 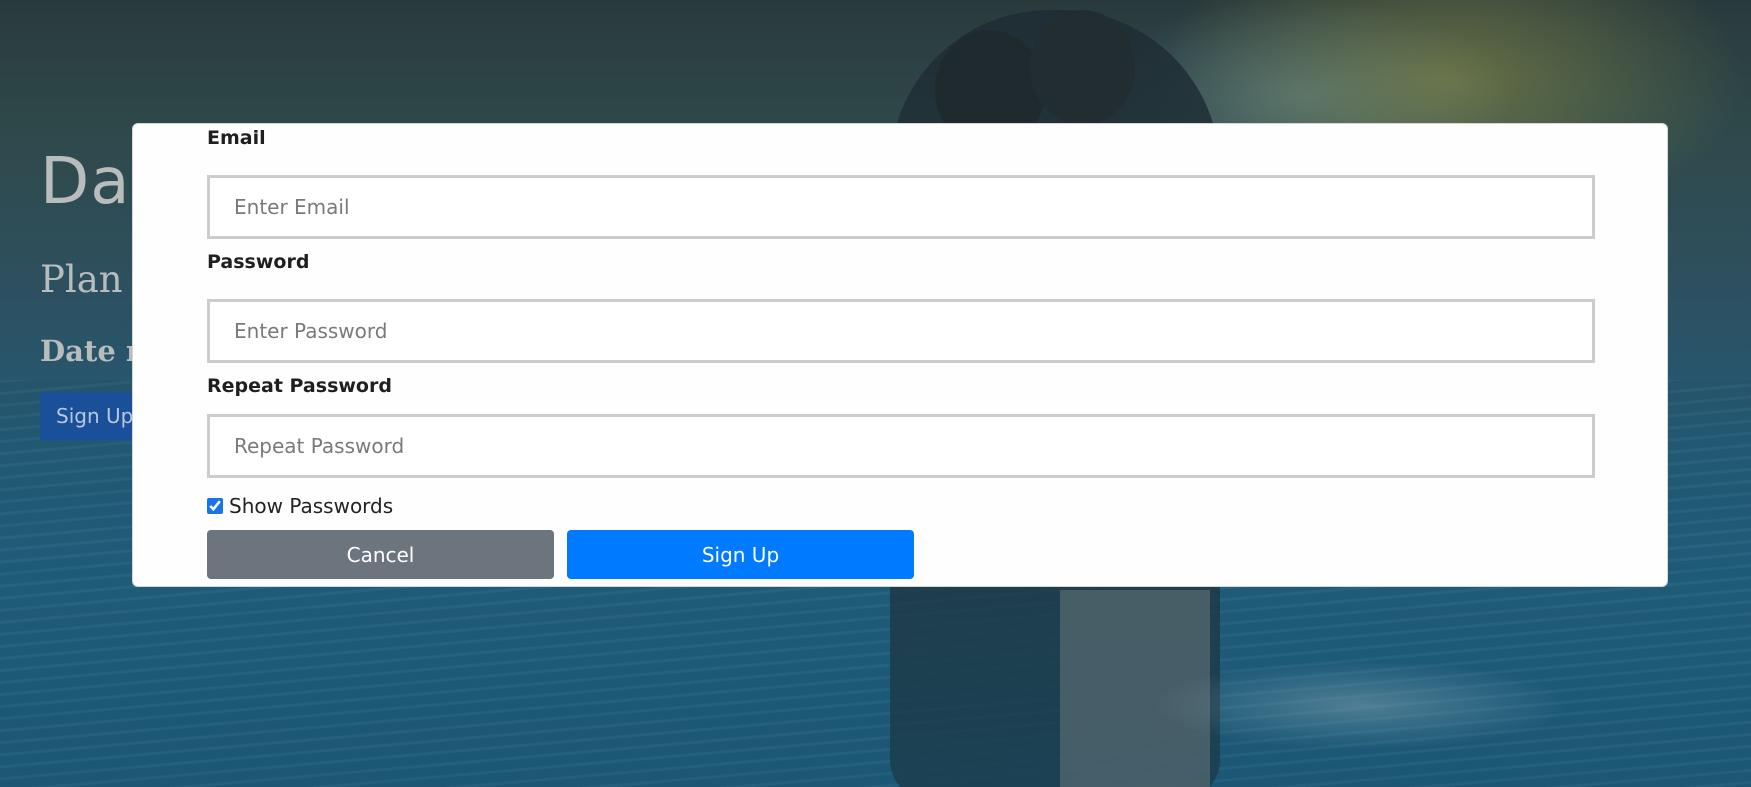 I want to click on show-passwords-label: Show Passwords, so click(x=311, y=506).